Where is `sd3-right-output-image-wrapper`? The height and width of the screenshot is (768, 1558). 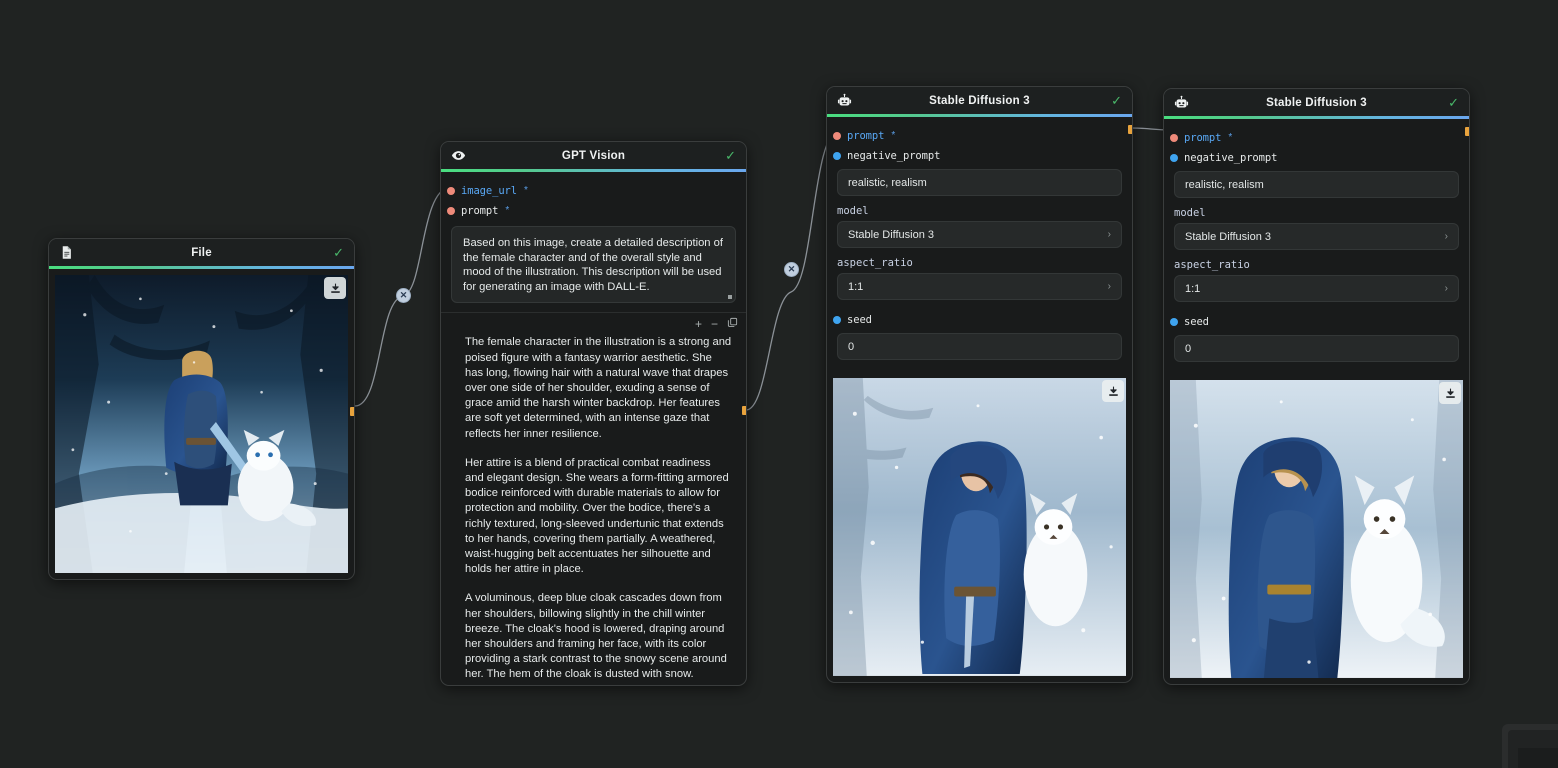
sd3-right-output-image-wrapper is located at coordinates (1316, 529).